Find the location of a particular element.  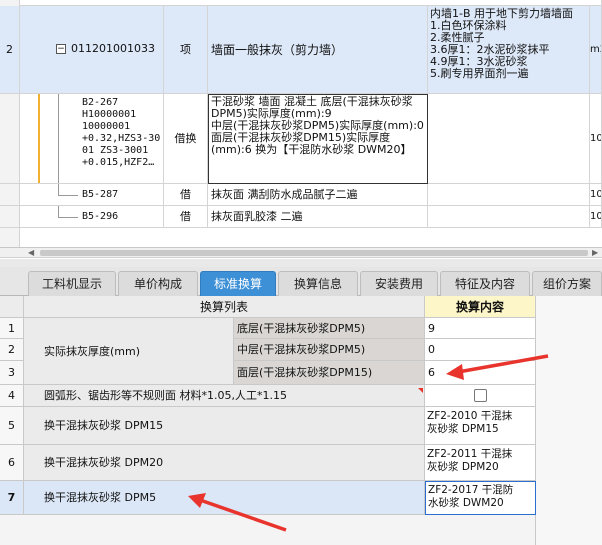

table-empty-area is located at coordinates (268, 530).